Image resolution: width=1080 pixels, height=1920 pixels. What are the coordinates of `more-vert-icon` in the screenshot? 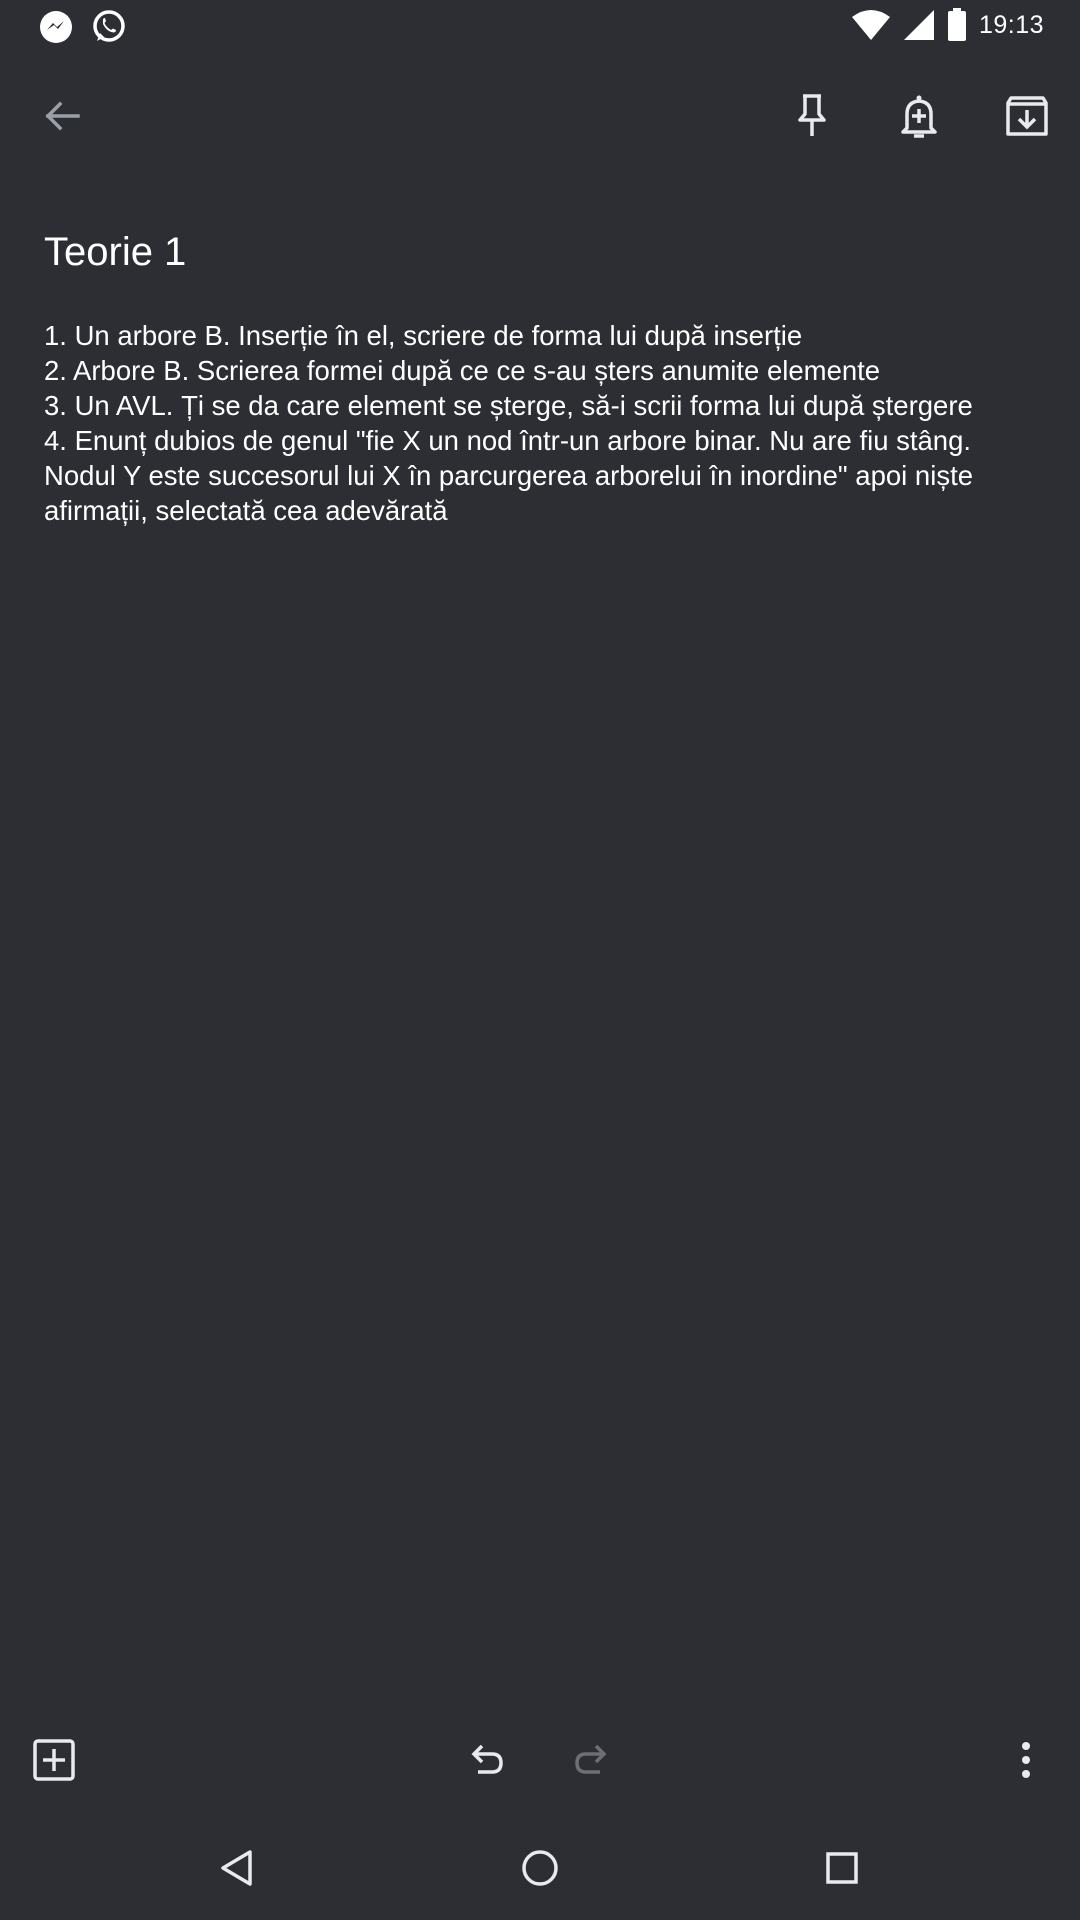 It's located at (1026, 1760).